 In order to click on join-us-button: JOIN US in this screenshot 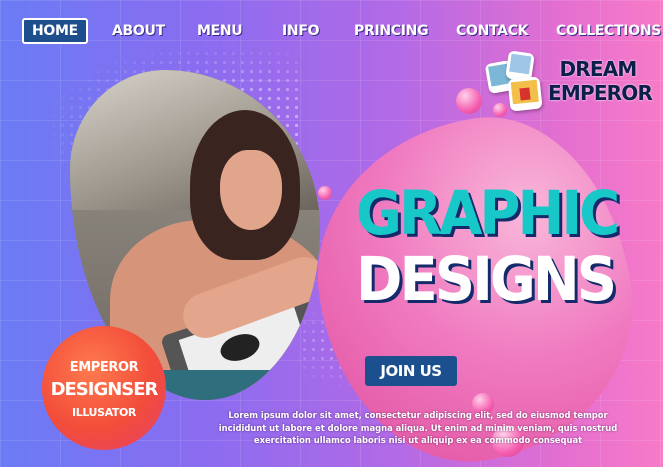, I will do `click(411, 371)`.